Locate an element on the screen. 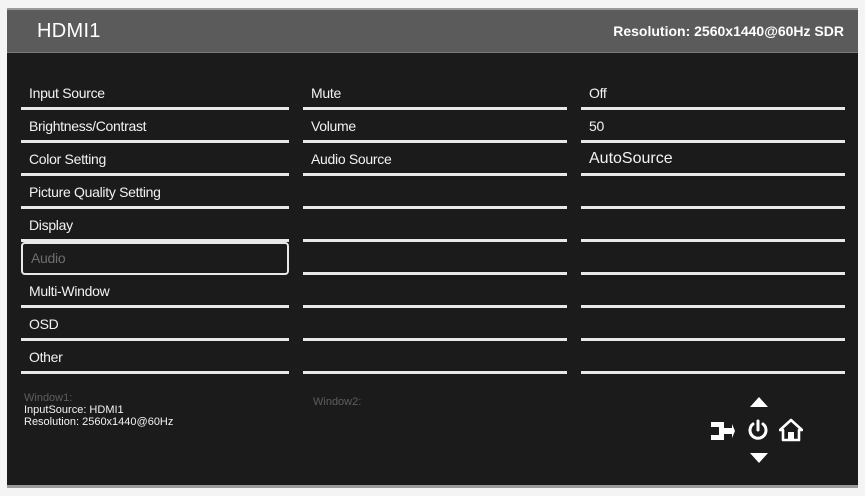 The height and width of the screenshot is (496, 865). submenu-item-audio-source: Audio Source is located at coordinates (435, 159).